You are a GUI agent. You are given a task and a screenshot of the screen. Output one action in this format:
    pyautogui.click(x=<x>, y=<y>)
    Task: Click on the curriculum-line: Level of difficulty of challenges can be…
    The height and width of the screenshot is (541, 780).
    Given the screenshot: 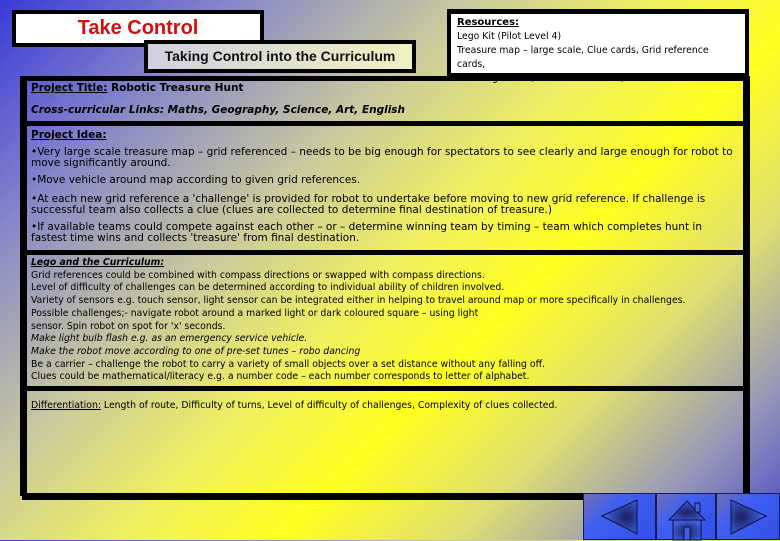 What is the action you would take?
    pyautogui.click(x=268, y=288)
    